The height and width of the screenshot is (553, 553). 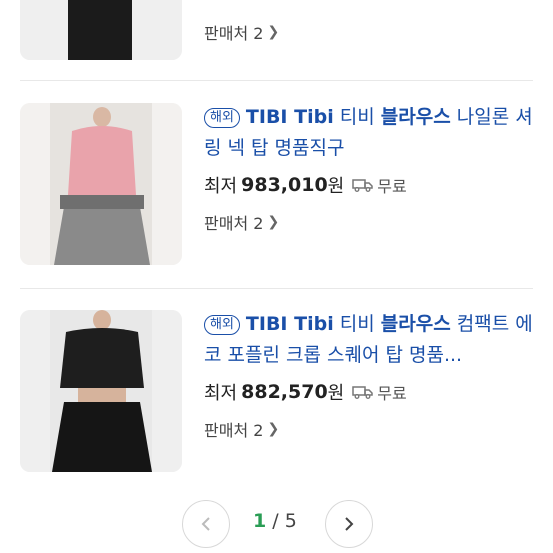 I want to click on total-pages: 5, so click(x=290, y=521).